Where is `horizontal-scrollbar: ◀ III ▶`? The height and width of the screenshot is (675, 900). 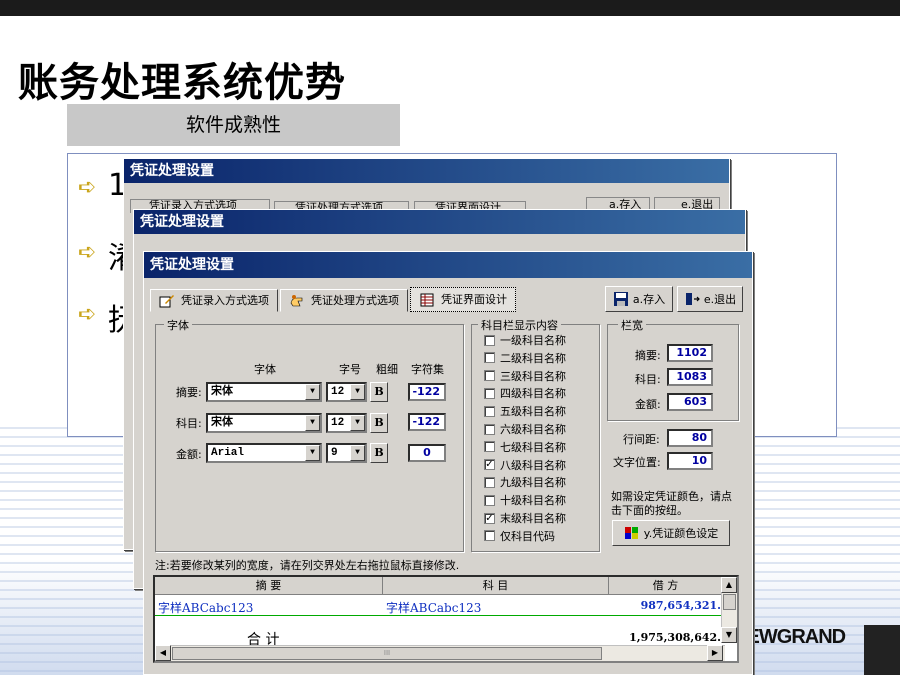 horizontal-scrollbar: ◀ III ▶ is located at coordinates (440, 653).